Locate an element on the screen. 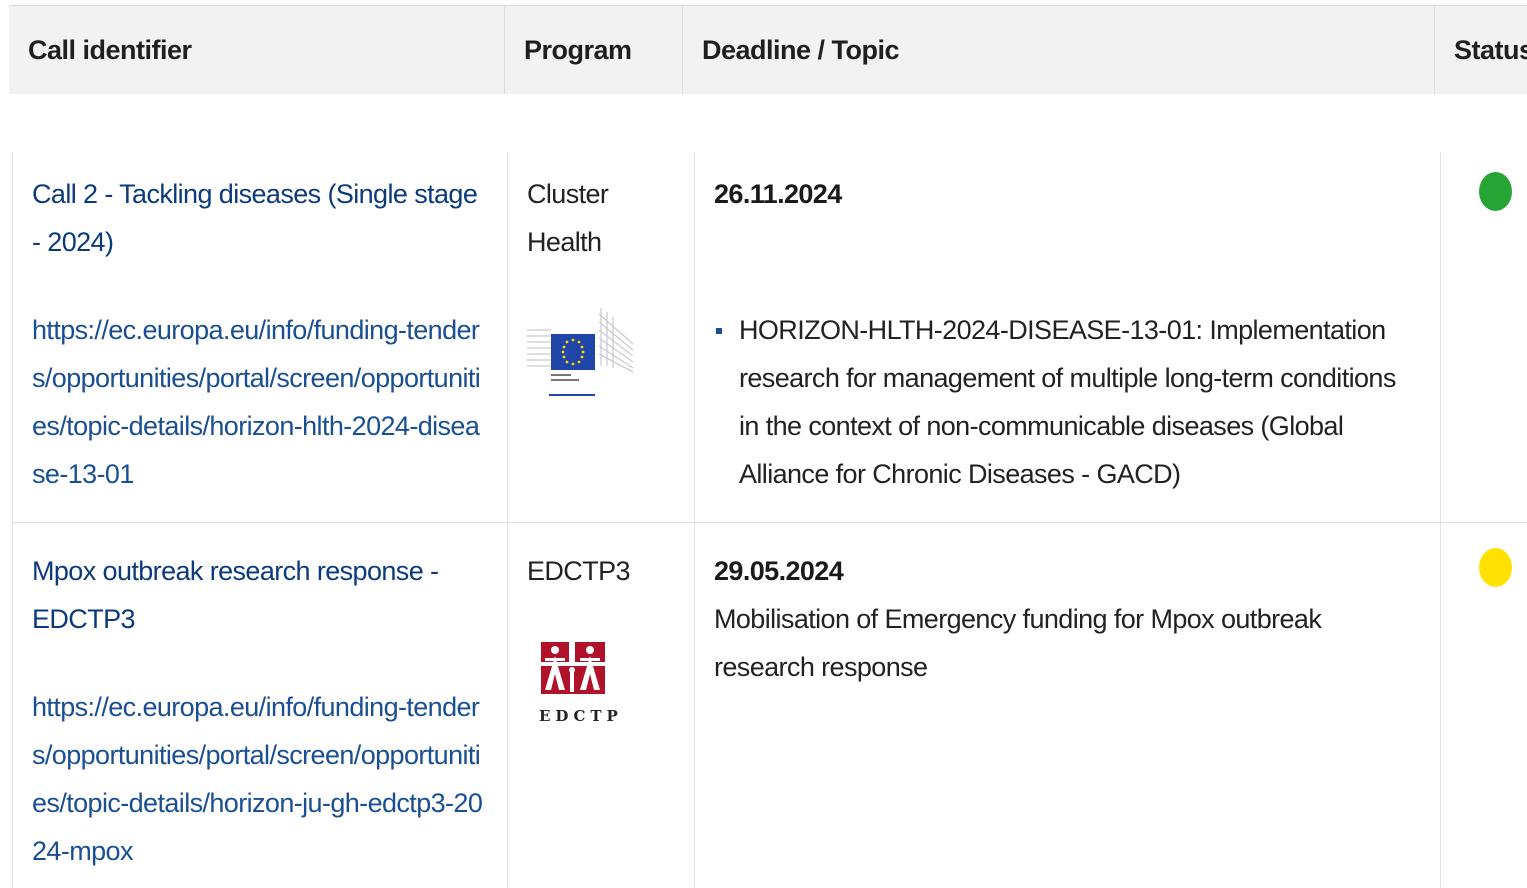  status-indicator-open is located at coordinates (1495, 191).